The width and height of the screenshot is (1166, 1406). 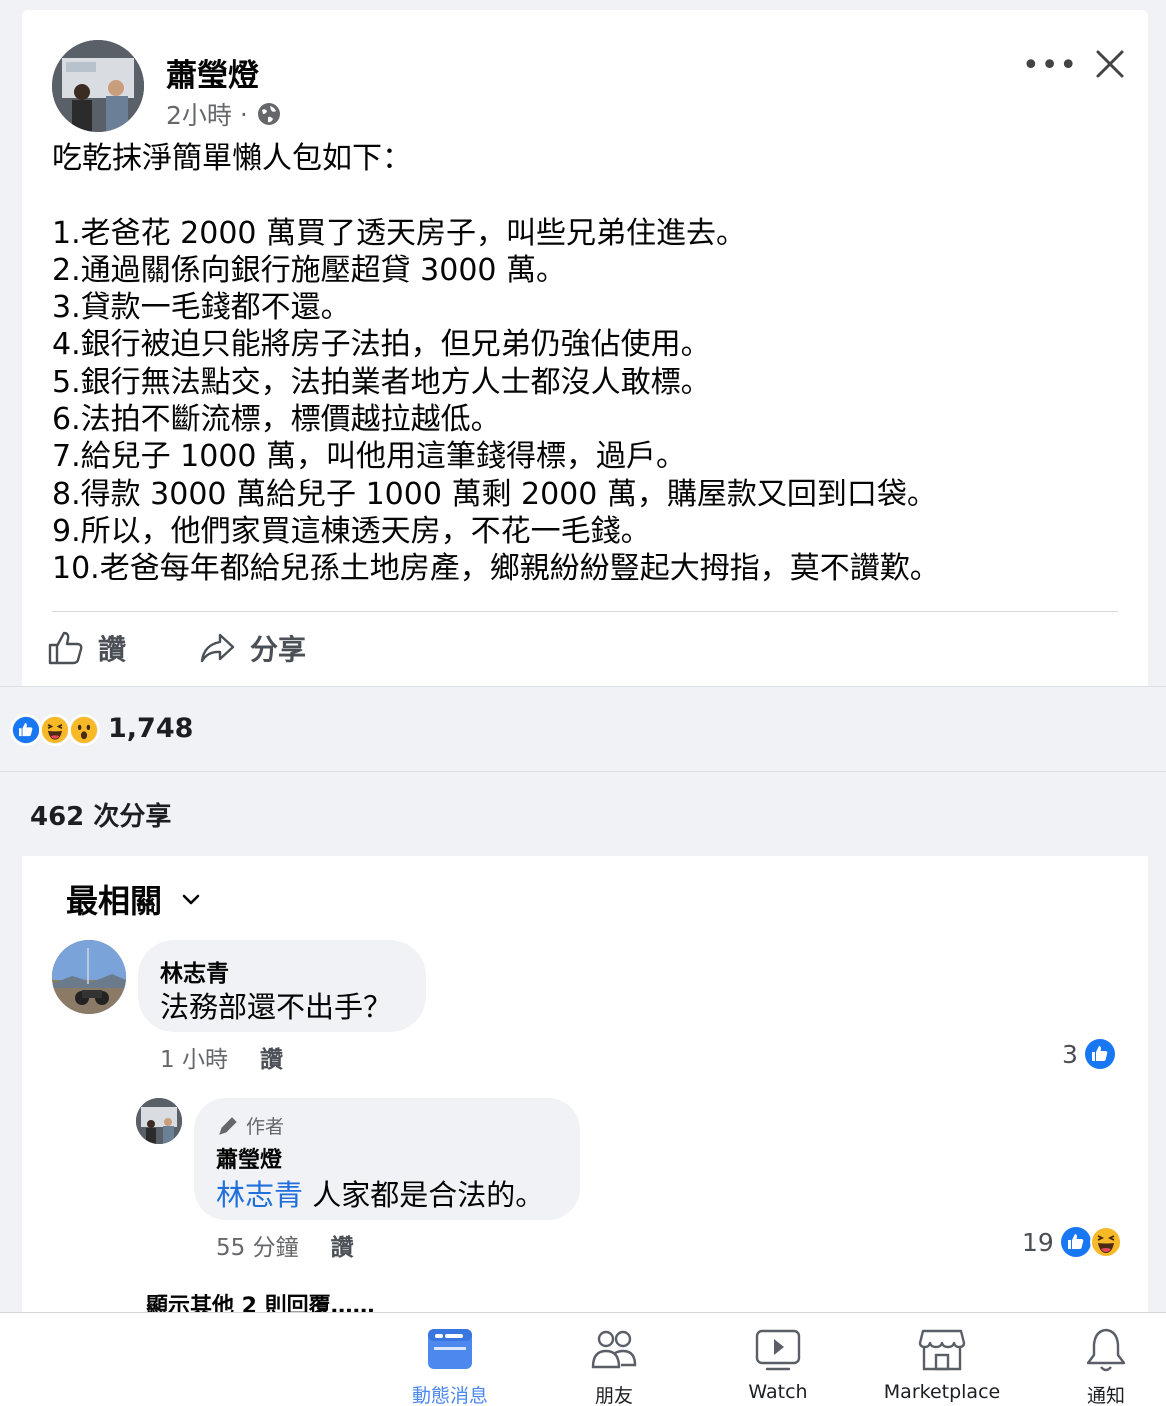 I want to click on share-icon, so click(x=217, y=648).